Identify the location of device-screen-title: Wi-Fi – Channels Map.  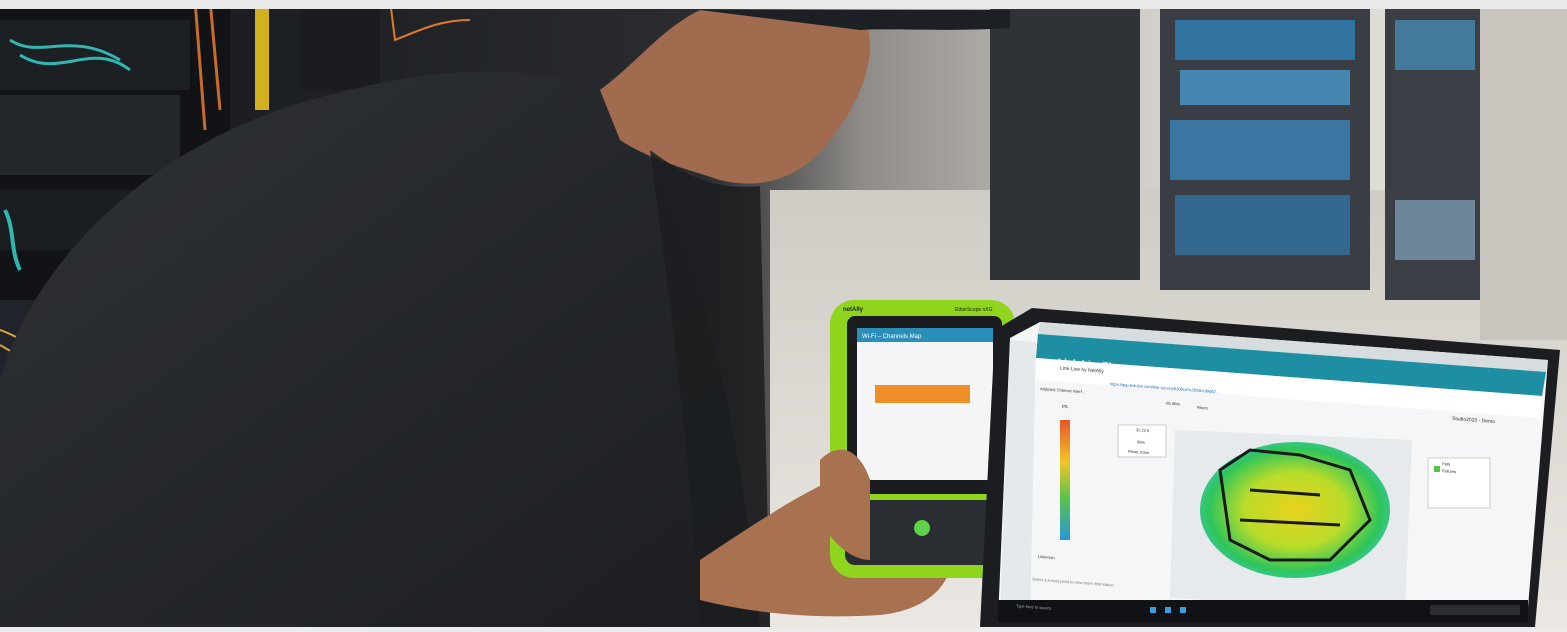
(892, 337).